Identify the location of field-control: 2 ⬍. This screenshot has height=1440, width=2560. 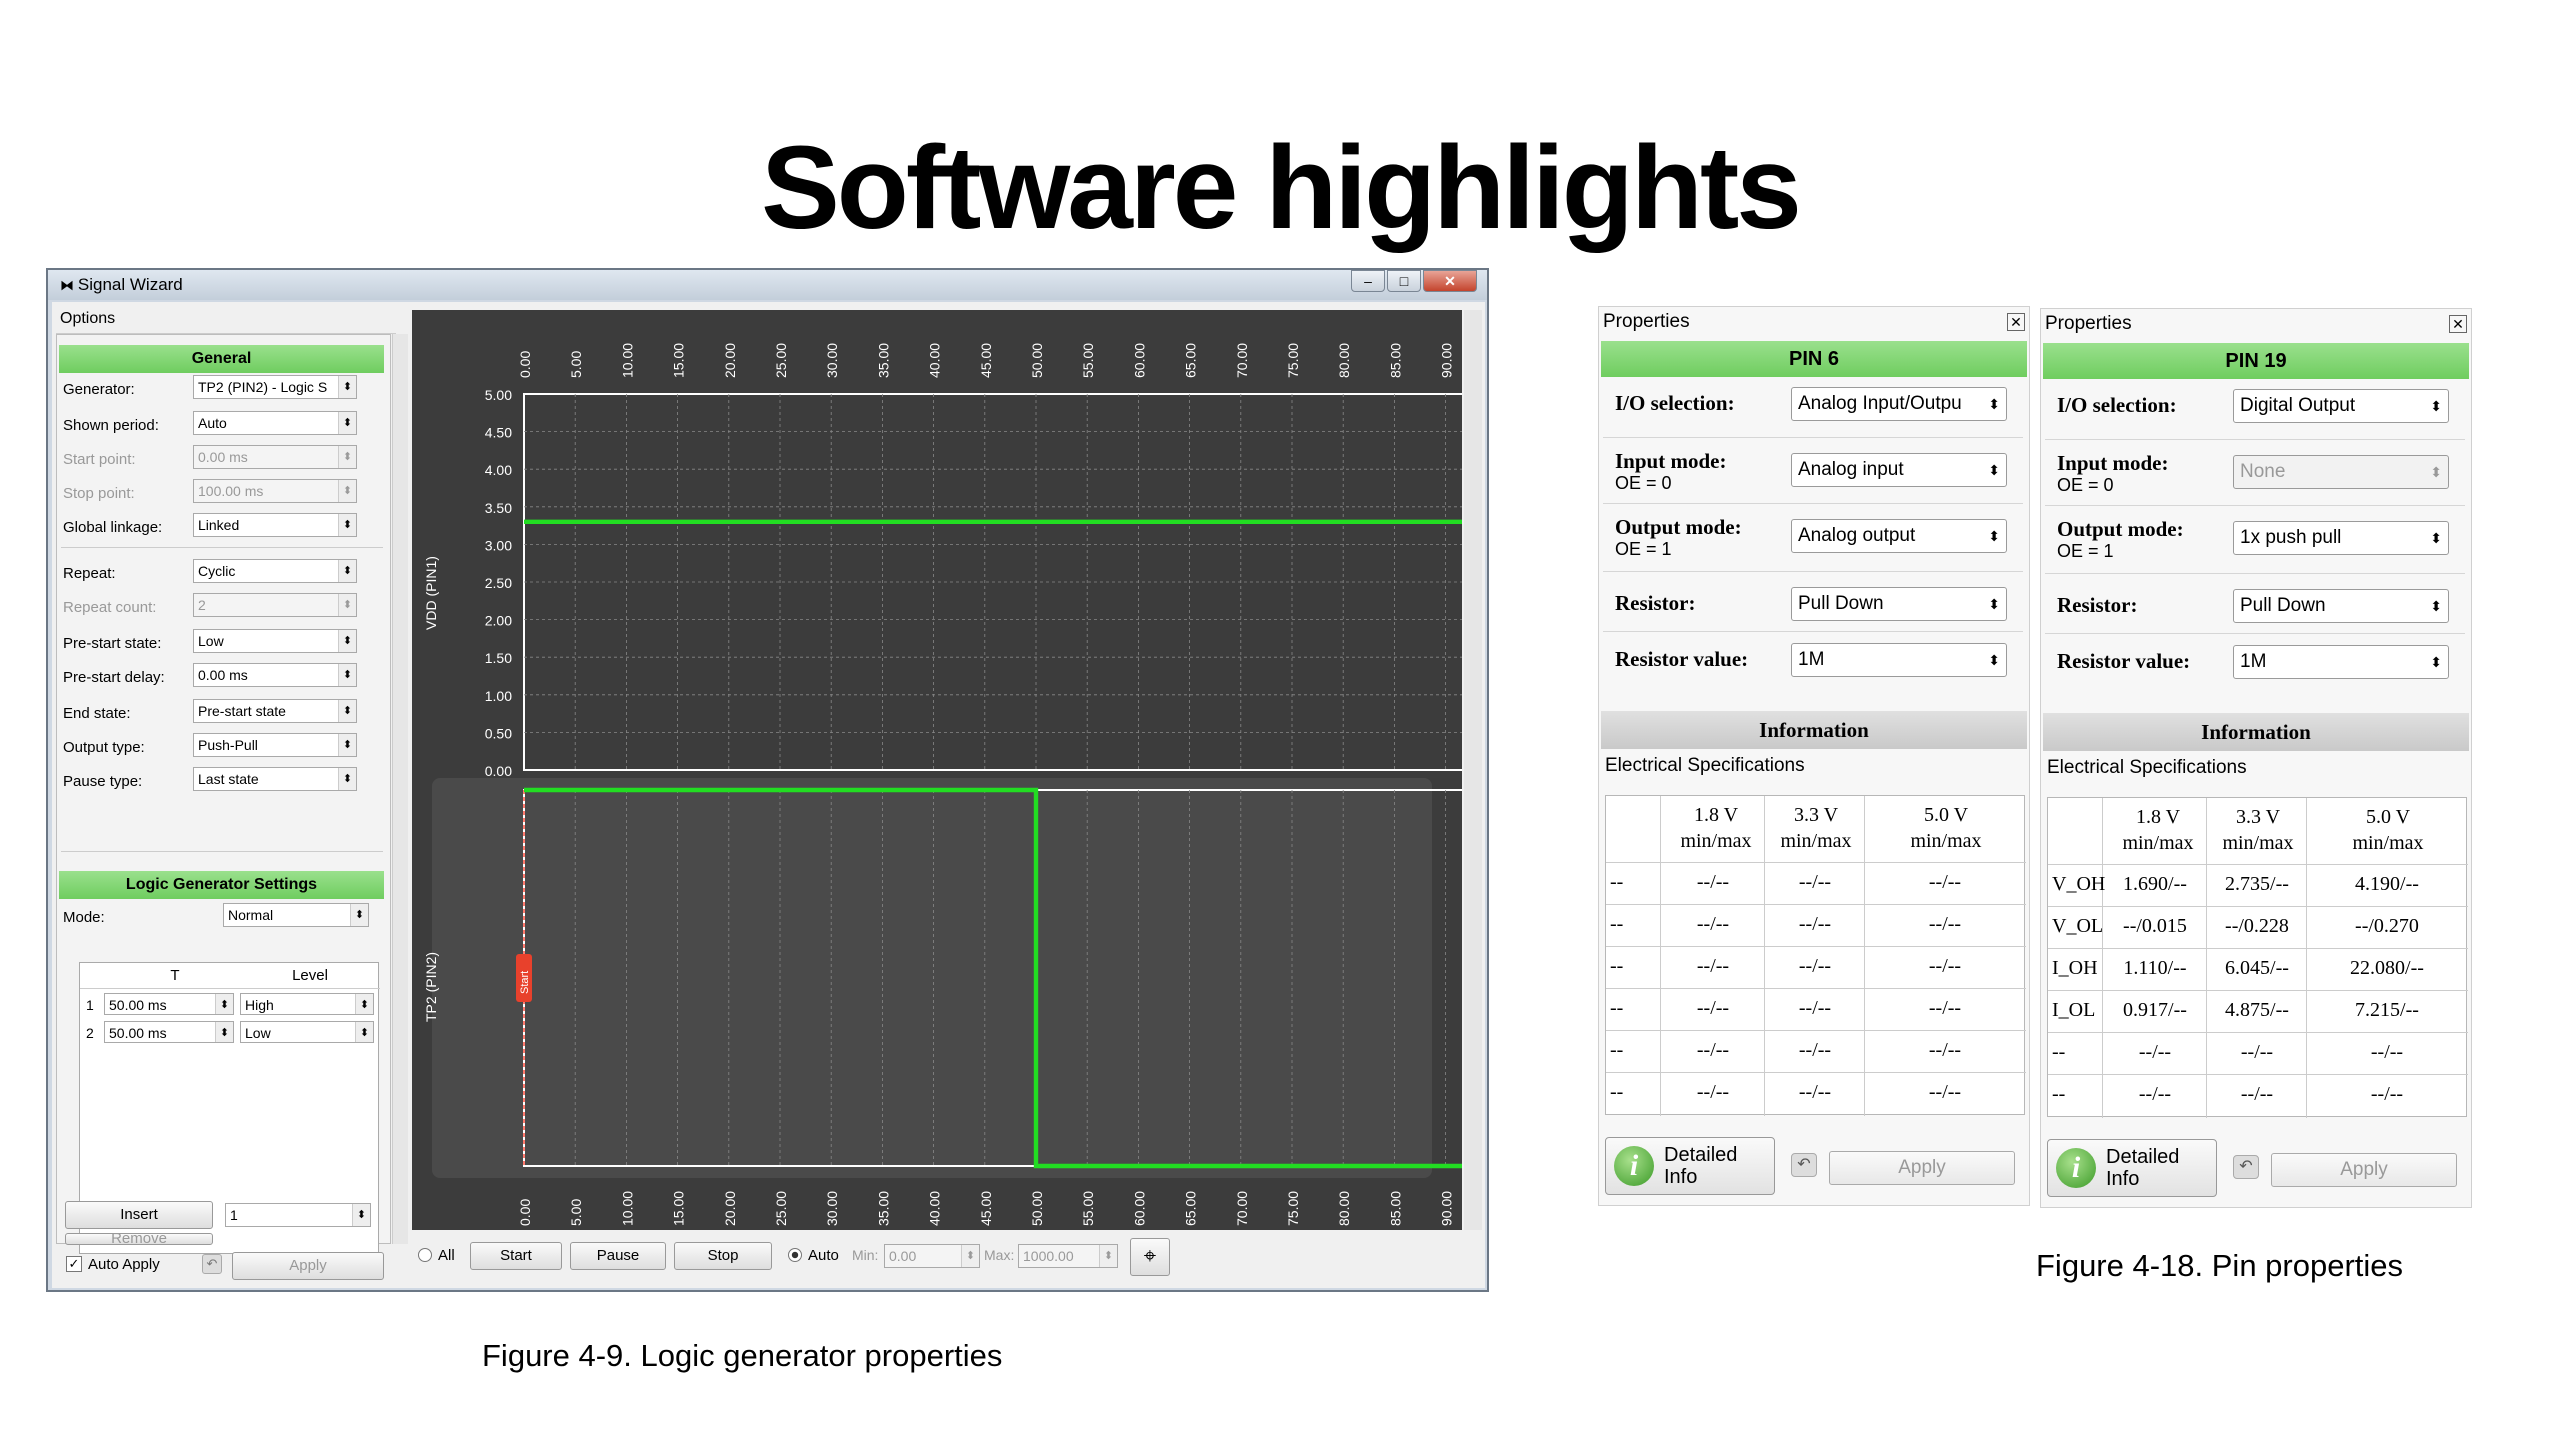
(275, 605).